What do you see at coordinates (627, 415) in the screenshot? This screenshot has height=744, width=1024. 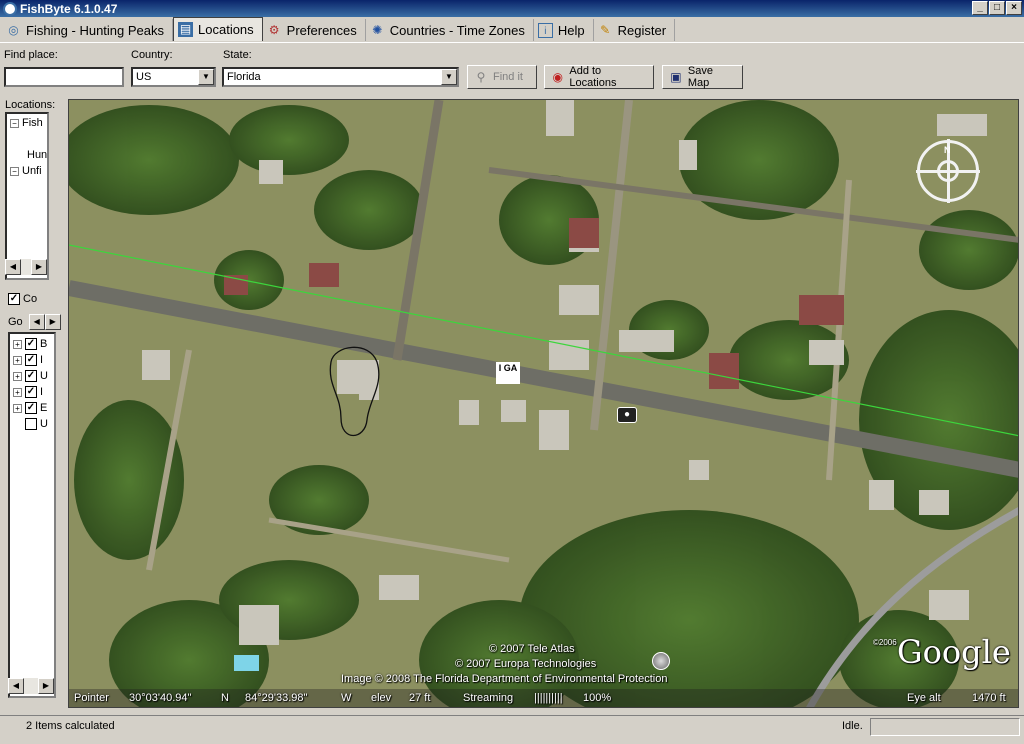 I see `camera-icon: ●` at bounding box center [627, 415].